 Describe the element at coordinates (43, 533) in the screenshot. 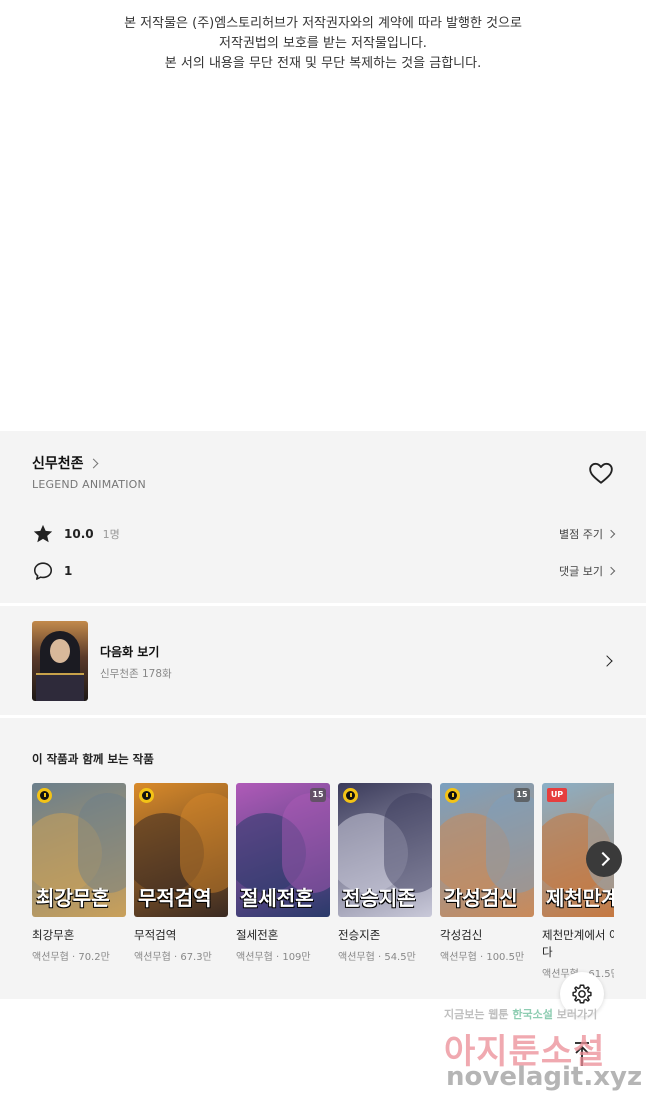

I see `star-icon` at that location.